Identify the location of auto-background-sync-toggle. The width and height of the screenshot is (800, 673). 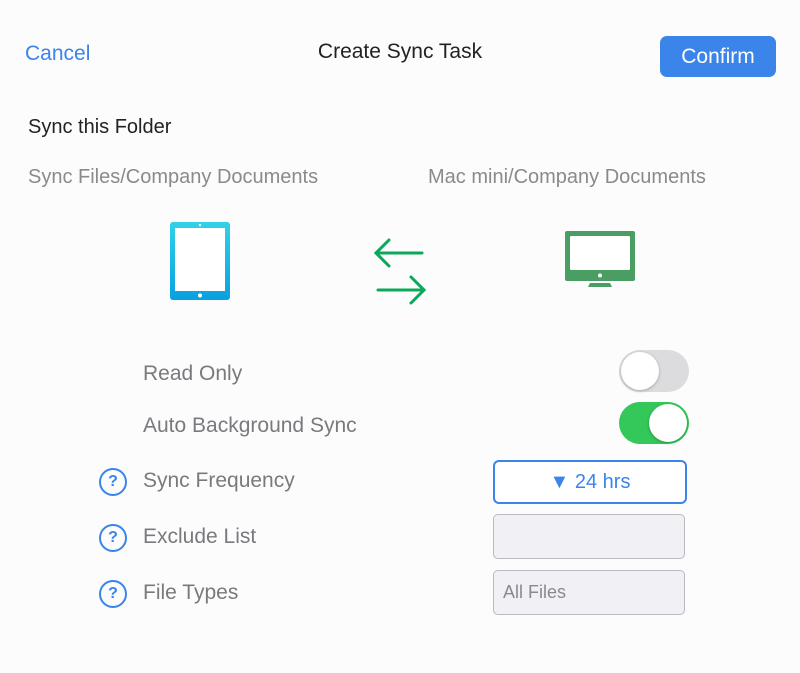
(654, 423).